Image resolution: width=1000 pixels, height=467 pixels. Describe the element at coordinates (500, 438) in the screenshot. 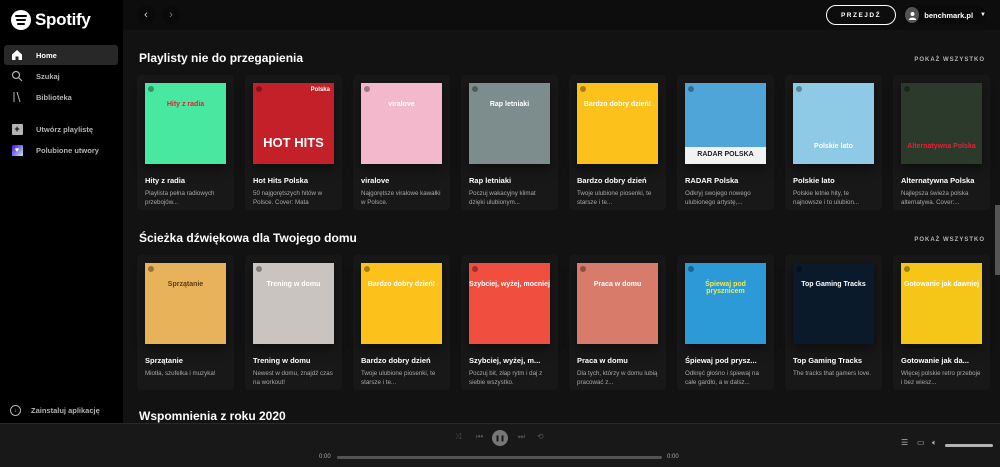

I see `play-pause-button: ❚❚` at that location.